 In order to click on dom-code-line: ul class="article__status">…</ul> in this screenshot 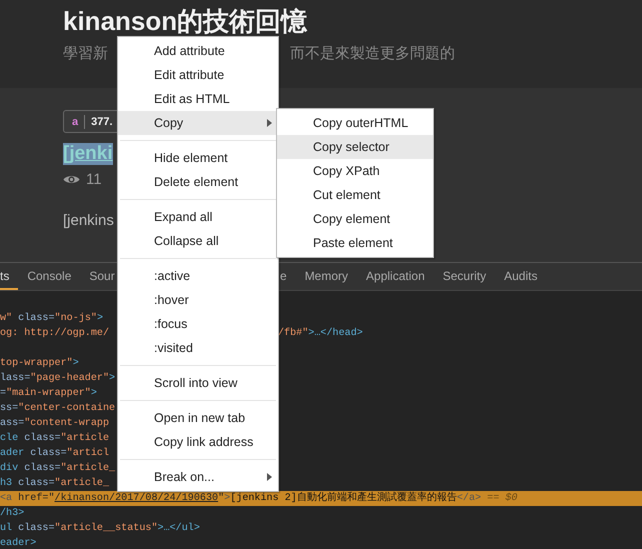, I will do `click(100, 528)`.